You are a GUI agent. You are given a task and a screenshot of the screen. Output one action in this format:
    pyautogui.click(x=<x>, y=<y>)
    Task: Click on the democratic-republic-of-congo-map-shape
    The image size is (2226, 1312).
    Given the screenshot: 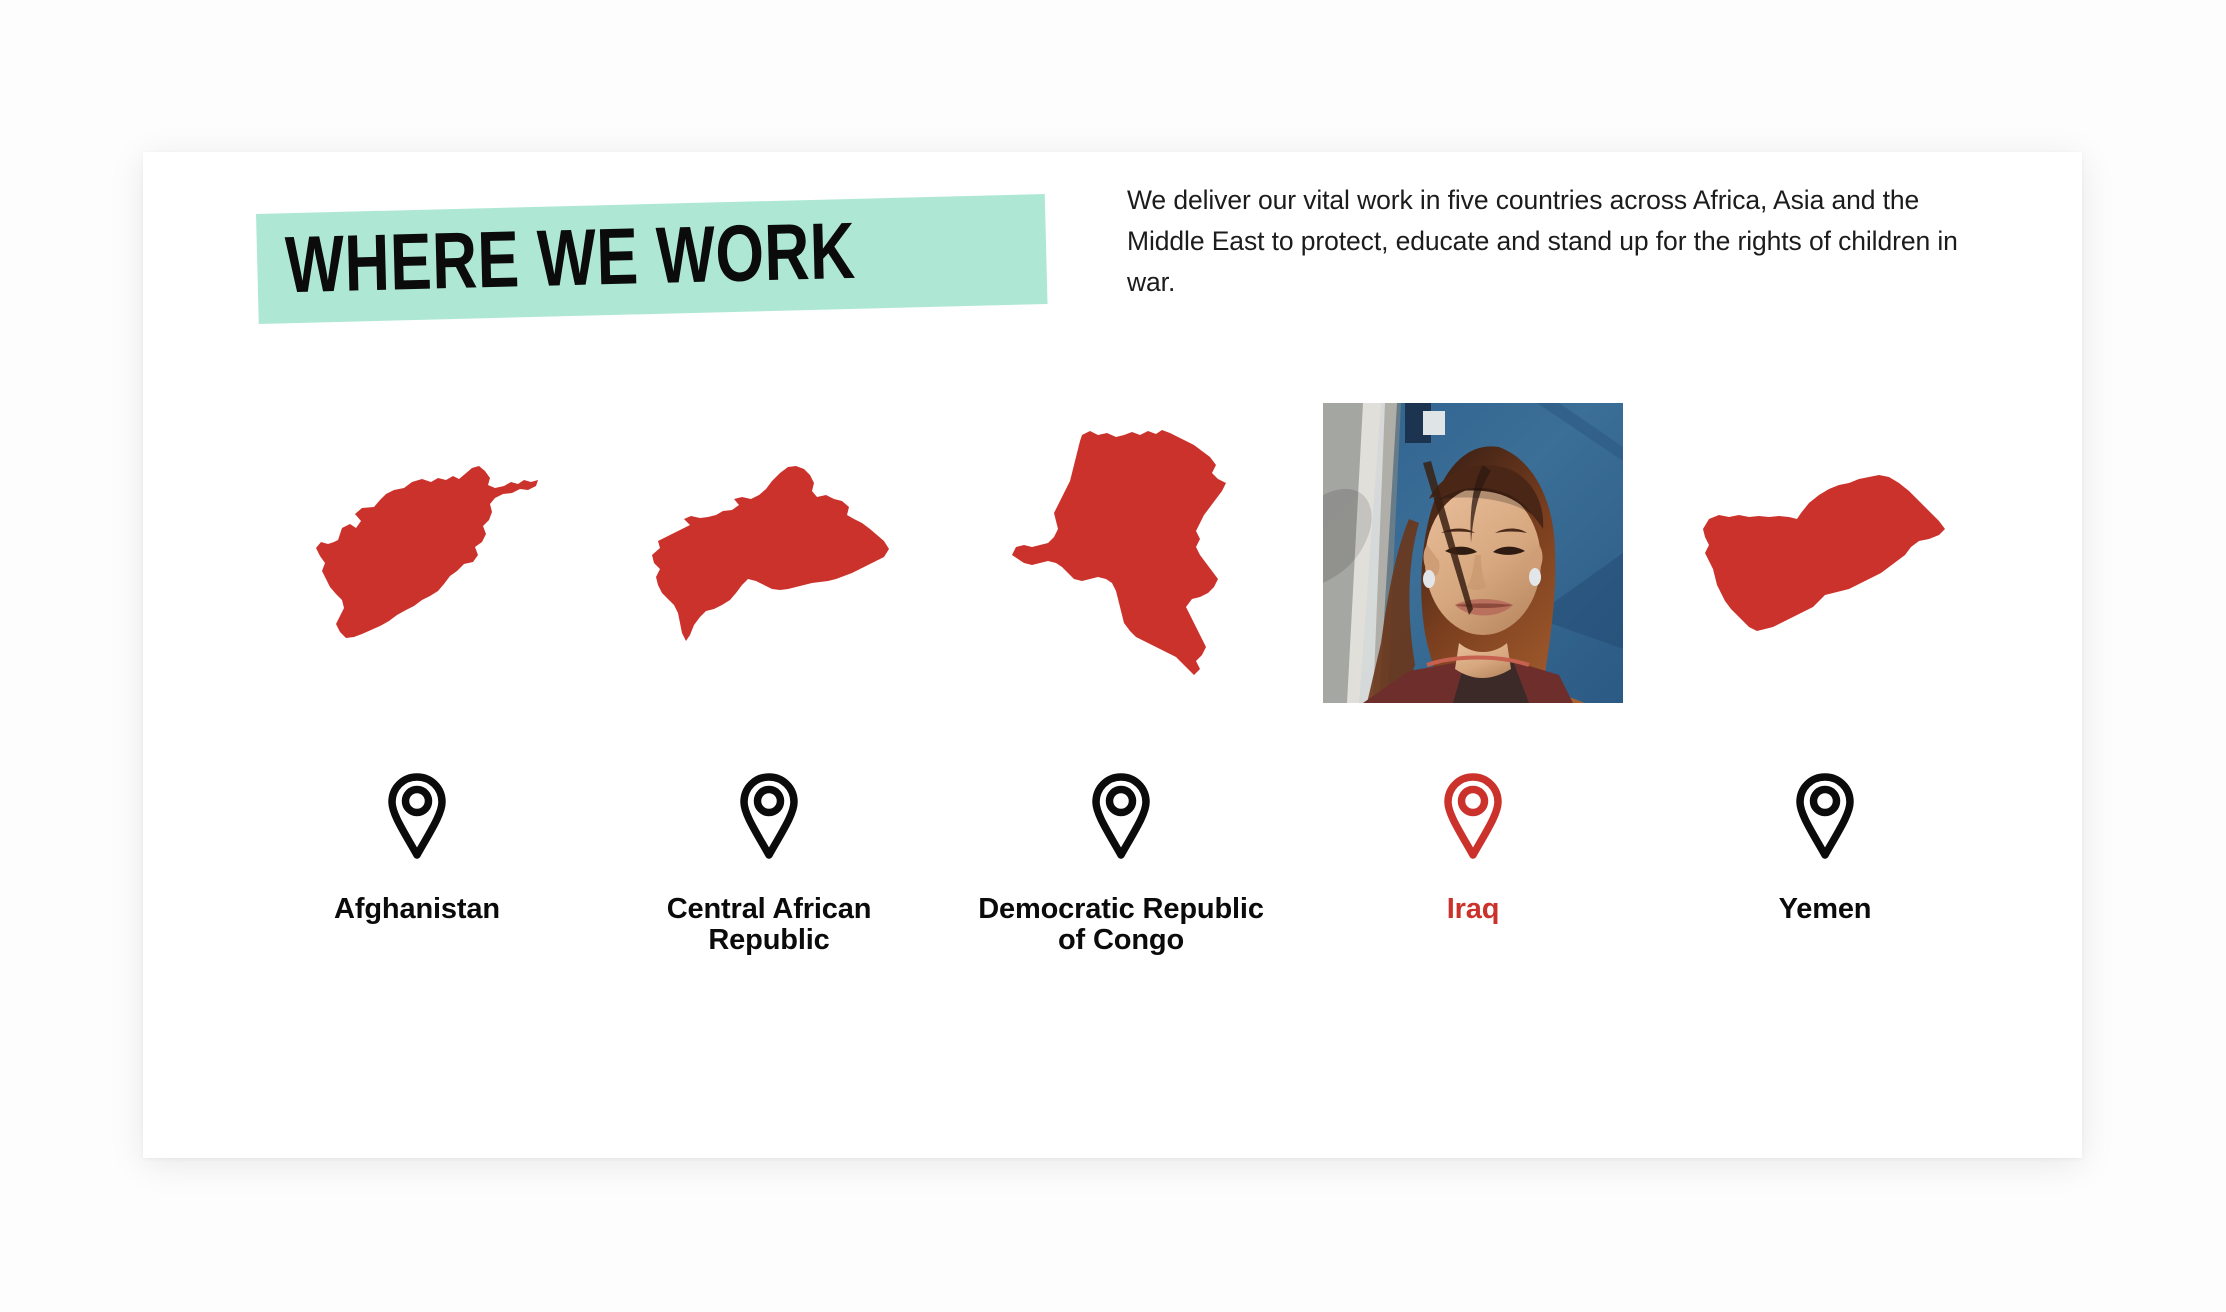 What is the action you would take?
    pyautogui.click(x=1118, y=552)
    